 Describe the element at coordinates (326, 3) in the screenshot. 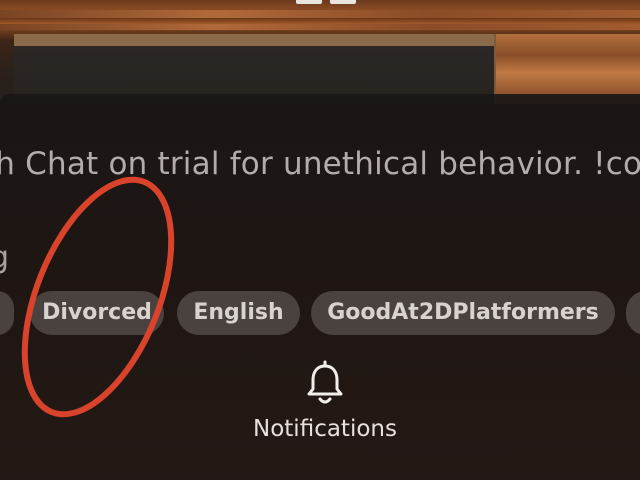

I see `drag-handle-icon` at that location.